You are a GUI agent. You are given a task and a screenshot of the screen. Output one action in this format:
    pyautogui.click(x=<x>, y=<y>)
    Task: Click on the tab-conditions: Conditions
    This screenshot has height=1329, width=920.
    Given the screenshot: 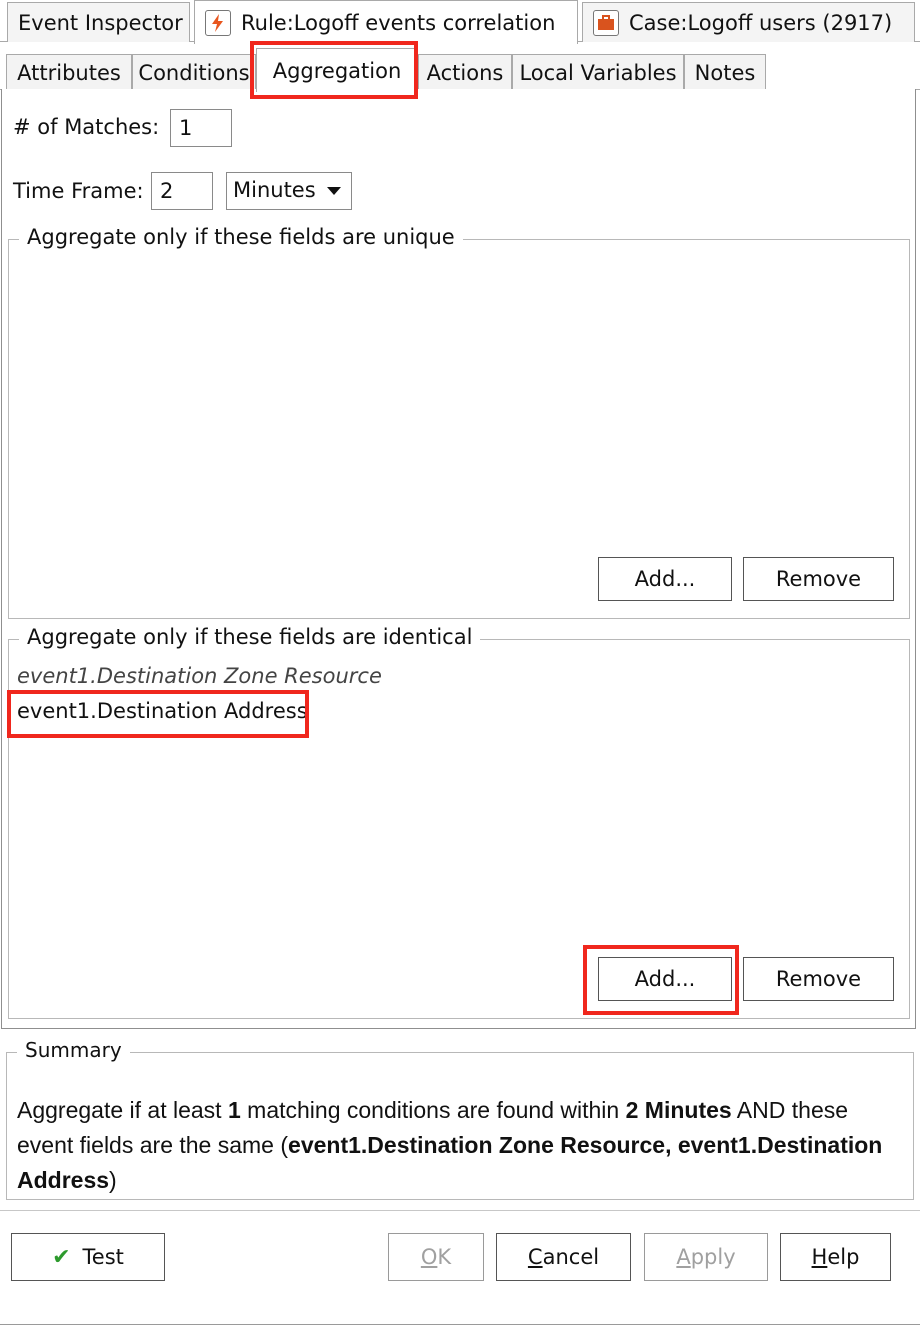 What is the action you would take?
    pyautogui.click(x=194, y=72)
    